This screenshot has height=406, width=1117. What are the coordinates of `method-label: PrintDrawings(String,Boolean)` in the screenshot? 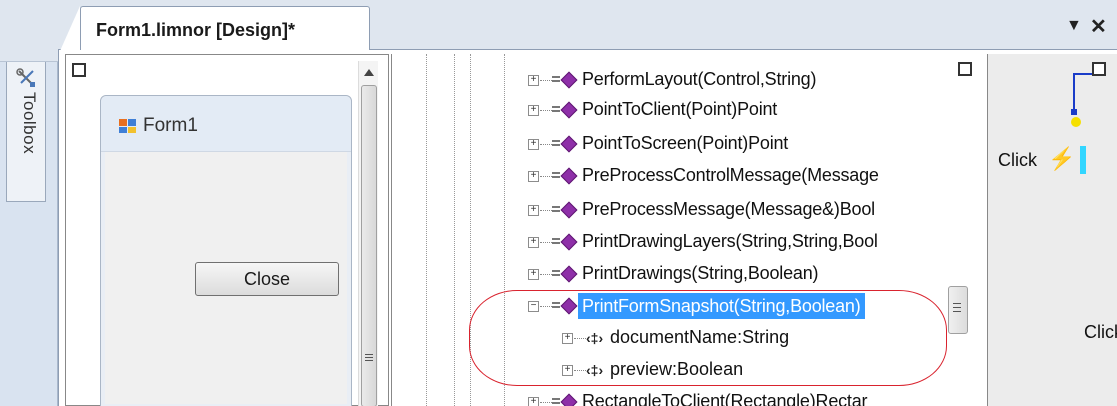 It's located at (700, 273).